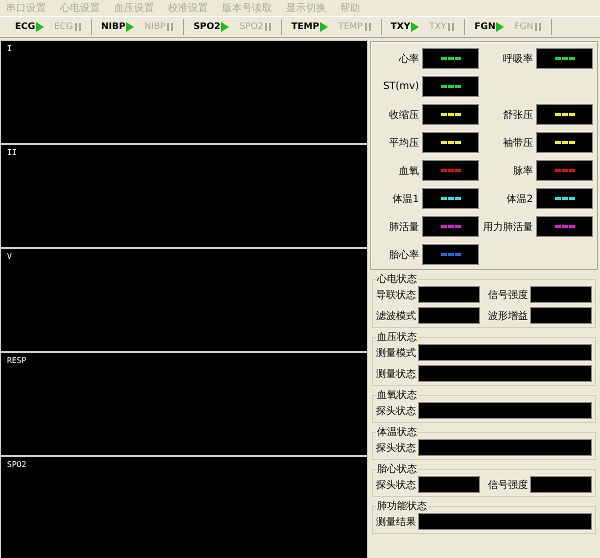 The width and height of the screenshot is (600, 558). Describe the element at coordinates (12, 152) in the screenshot. I see `channel-label: II` at that location.